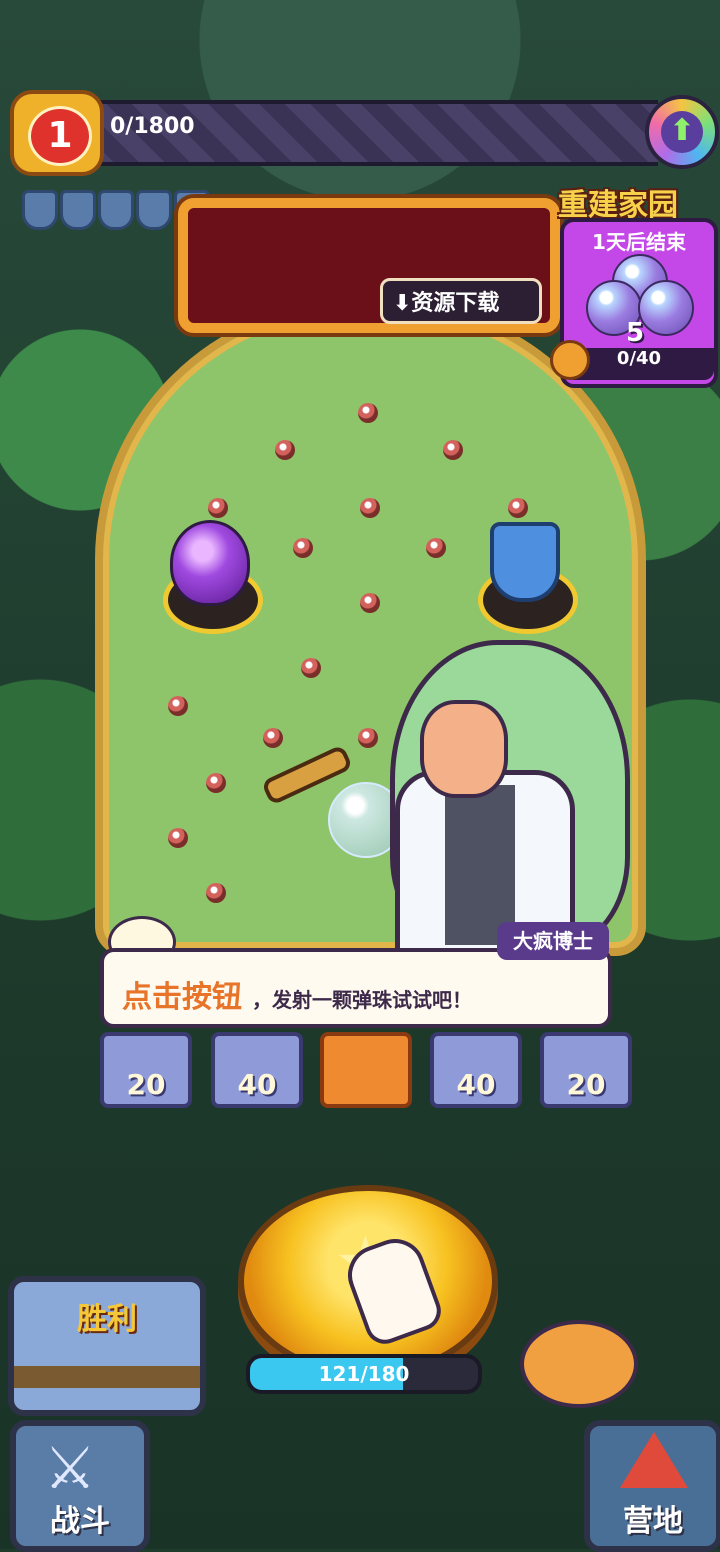 The height and width of the screenshot is (1552, 720). Describe the element at coordinates (107, 1319) in the screenshot. I see `victory-label: 胜利` at that location.